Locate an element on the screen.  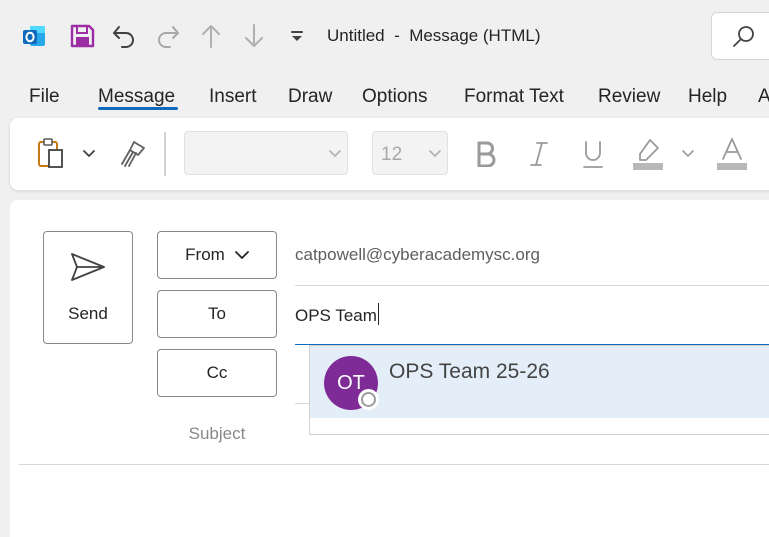
search-box is located at coordinates (740, 36).